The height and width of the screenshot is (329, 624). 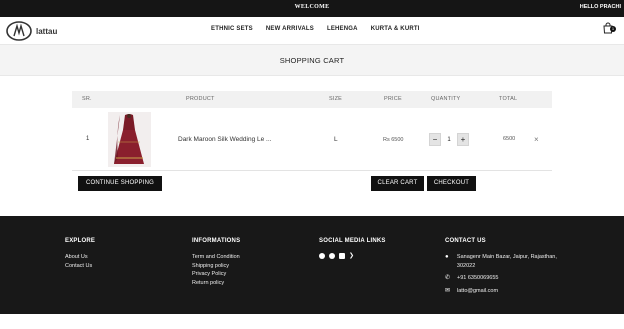 I want to click on header-total: TOTAL, so click(x=508, y=99).